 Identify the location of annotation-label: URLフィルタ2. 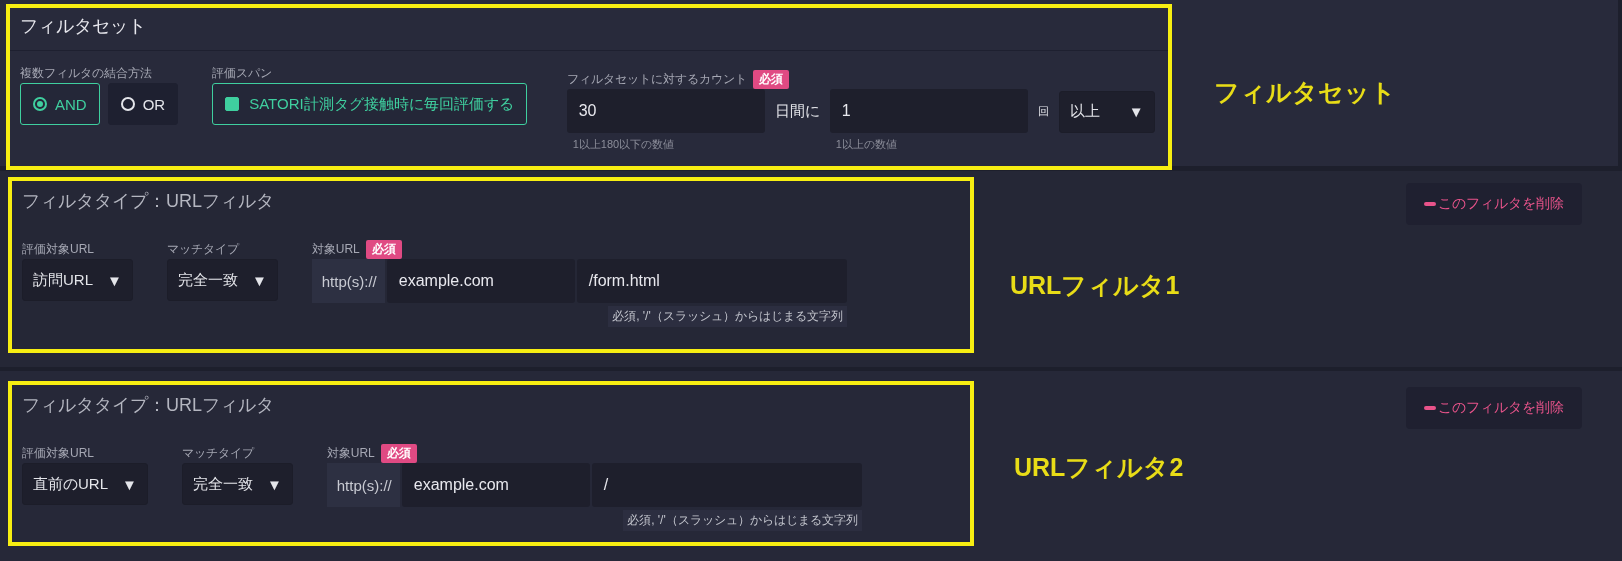
(1099, 467).